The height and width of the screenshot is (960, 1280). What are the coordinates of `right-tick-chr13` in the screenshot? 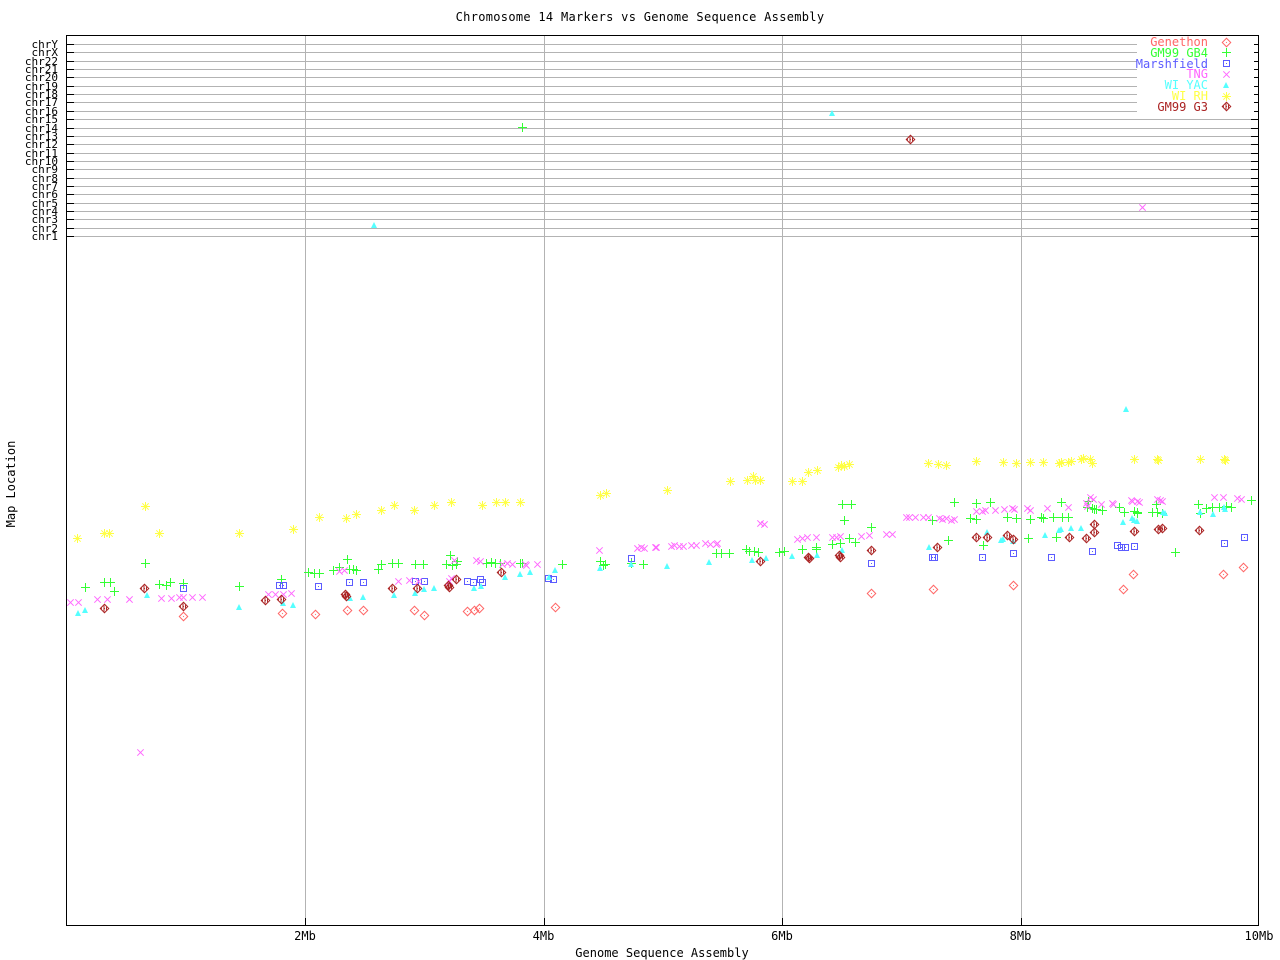 It's located at (1254, 136).